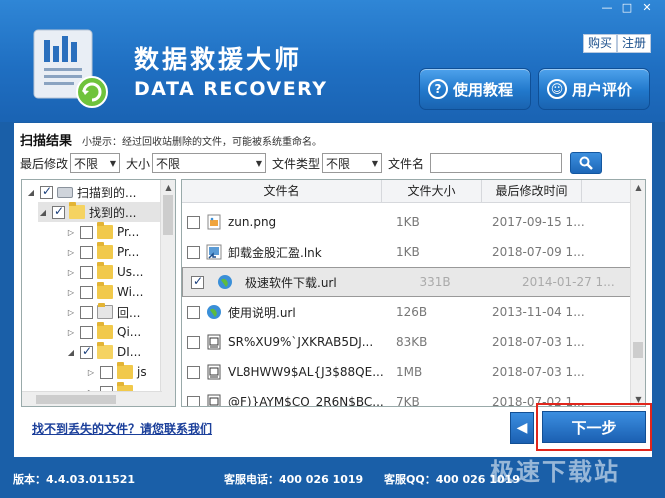  Describe the element at coordinates (483, 89) in the screenshot. I see `tutorial-label: 使用教程` at that location.